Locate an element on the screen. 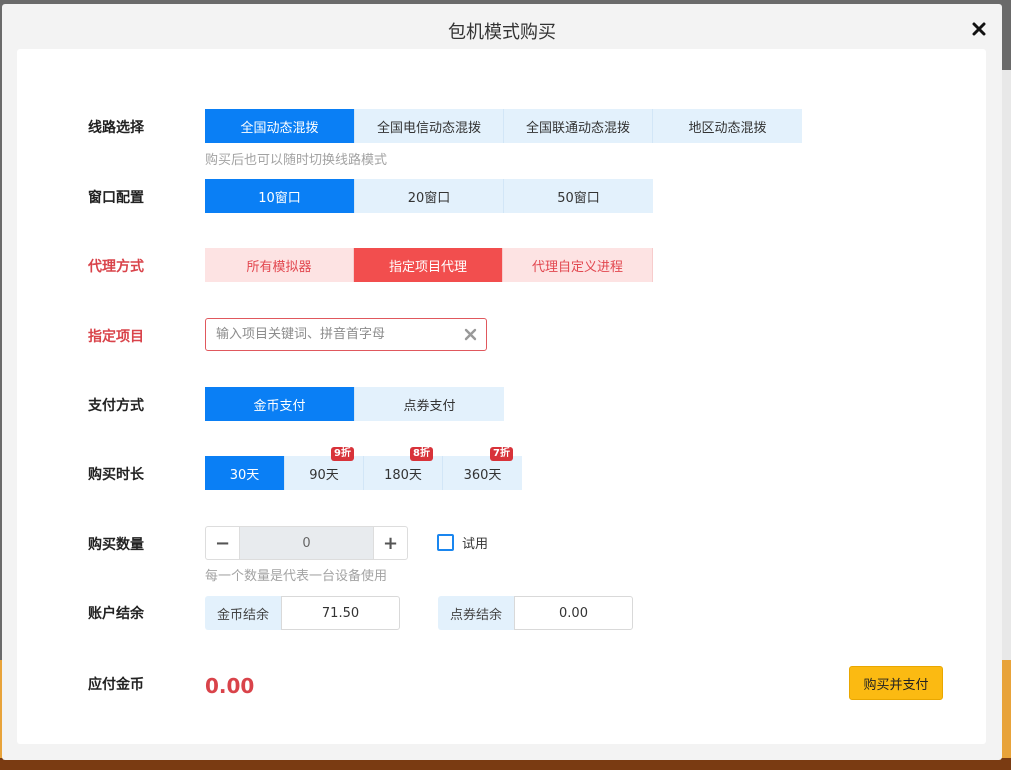  proxy-option-custom-process: 代理自定义进程 is located at coordinates (578, 265).